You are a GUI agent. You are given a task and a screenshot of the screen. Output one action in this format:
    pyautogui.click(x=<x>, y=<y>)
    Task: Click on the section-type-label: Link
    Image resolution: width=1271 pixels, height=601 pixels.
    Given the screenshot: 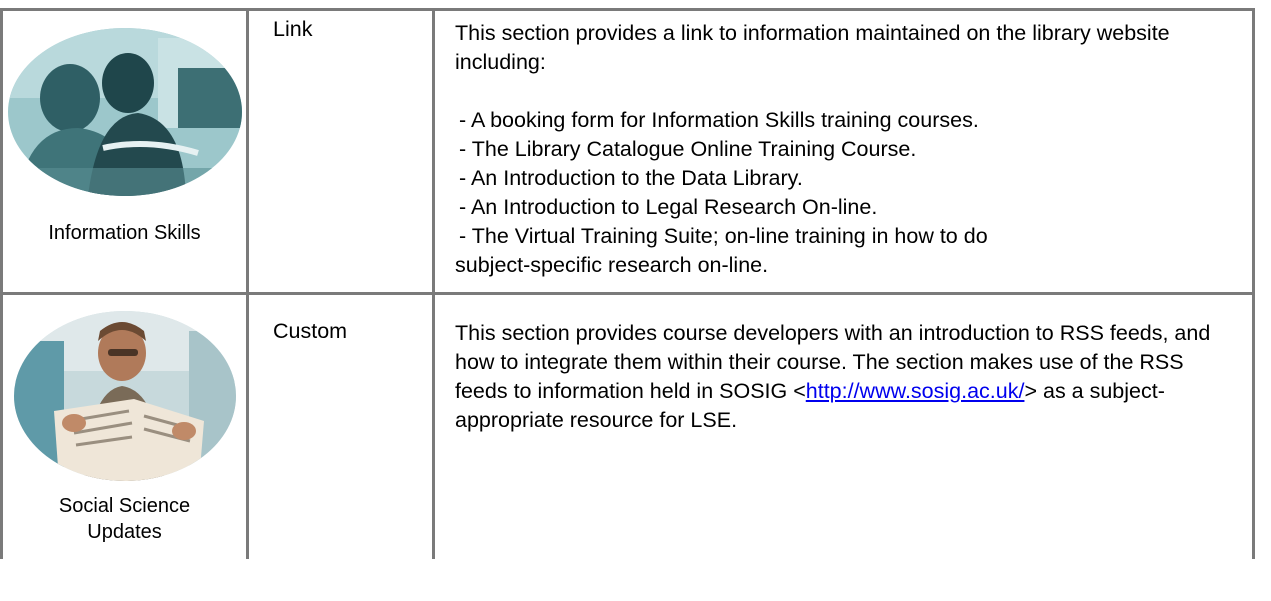 What is the action you would take?
    pyautogui.click(x=293, y=29)
    